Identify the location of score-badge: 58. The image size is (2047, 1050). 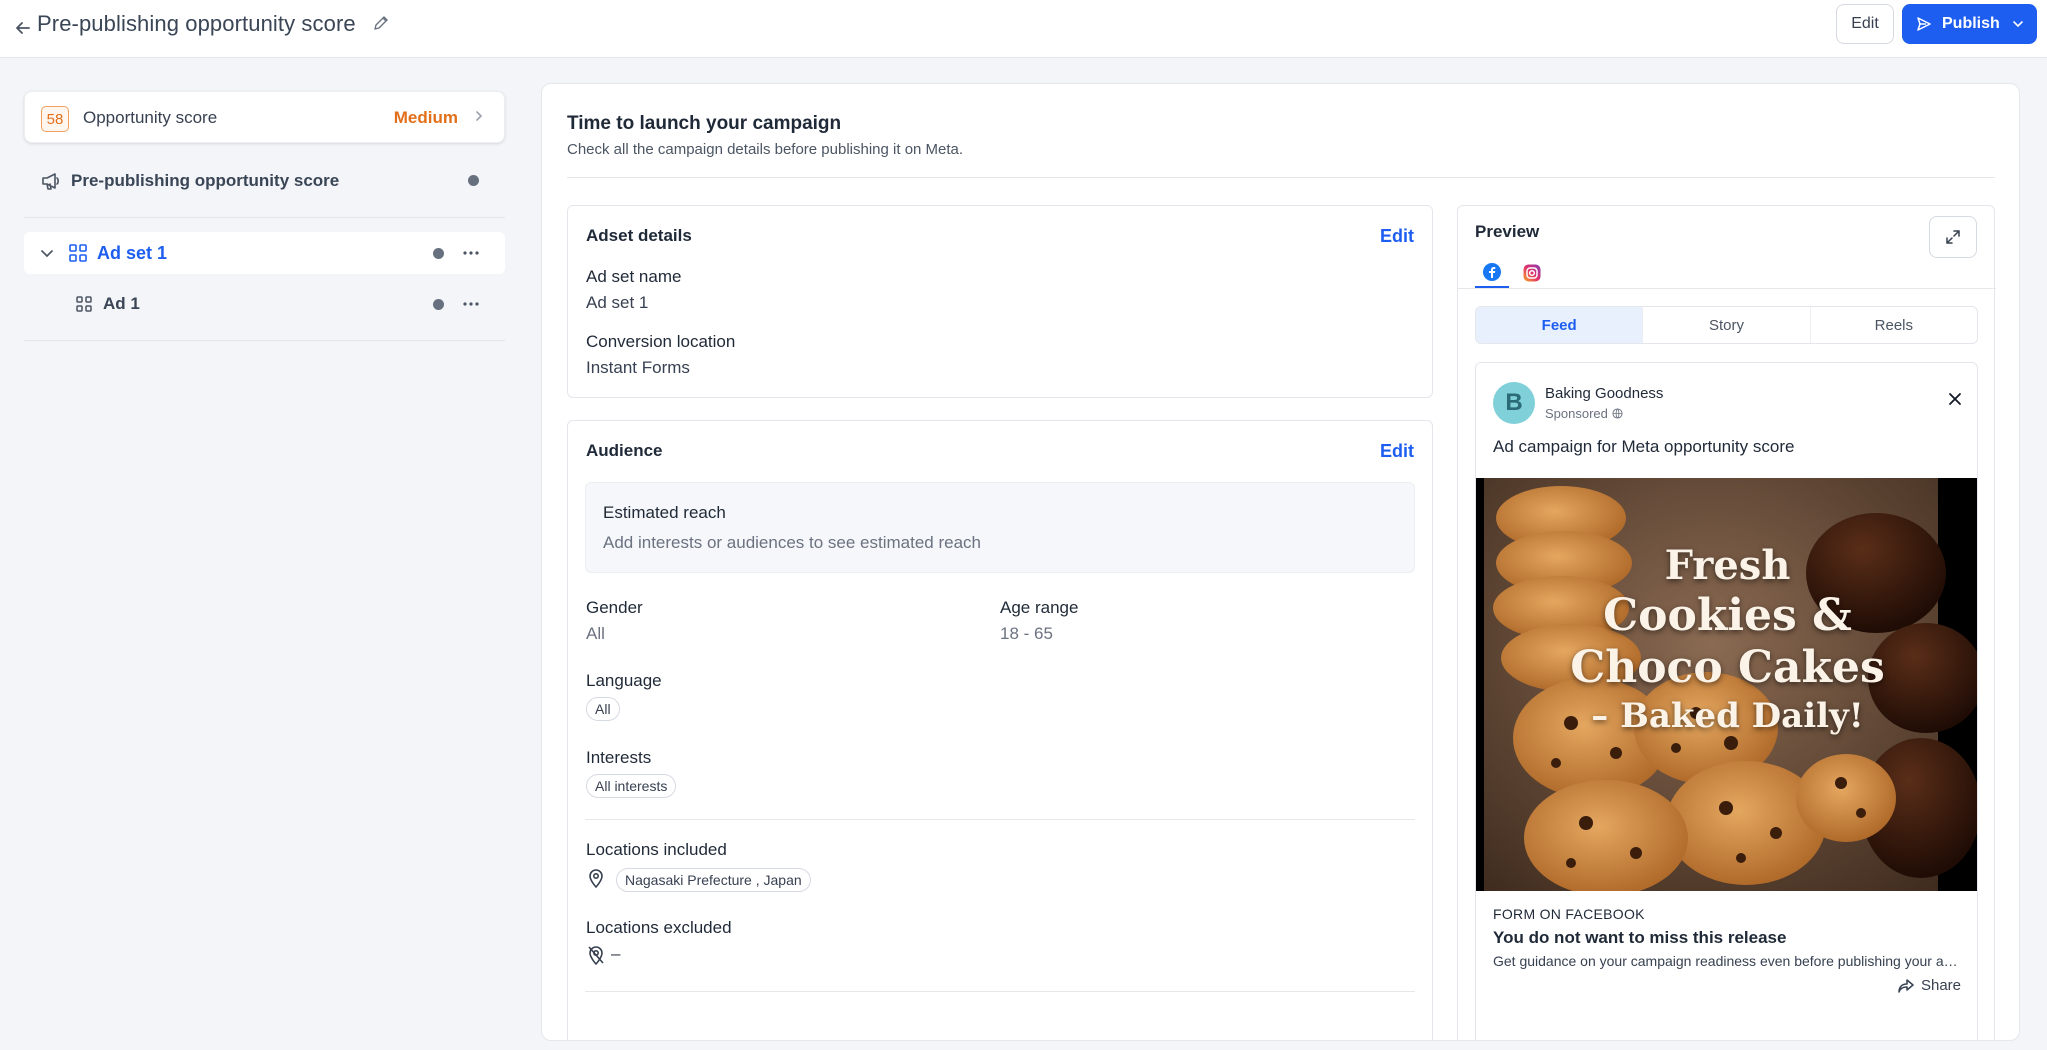
(55, 119).